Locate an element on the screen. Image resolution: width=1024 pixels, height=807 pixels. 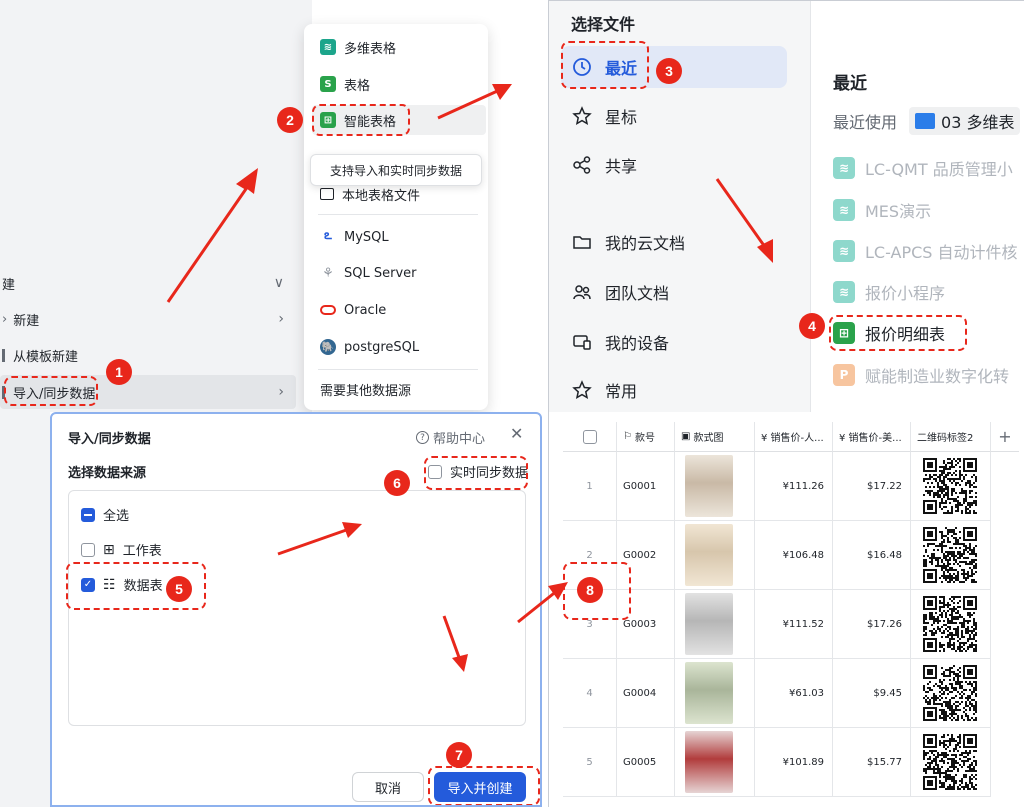
share-icon is located at coordinates (582, 165).